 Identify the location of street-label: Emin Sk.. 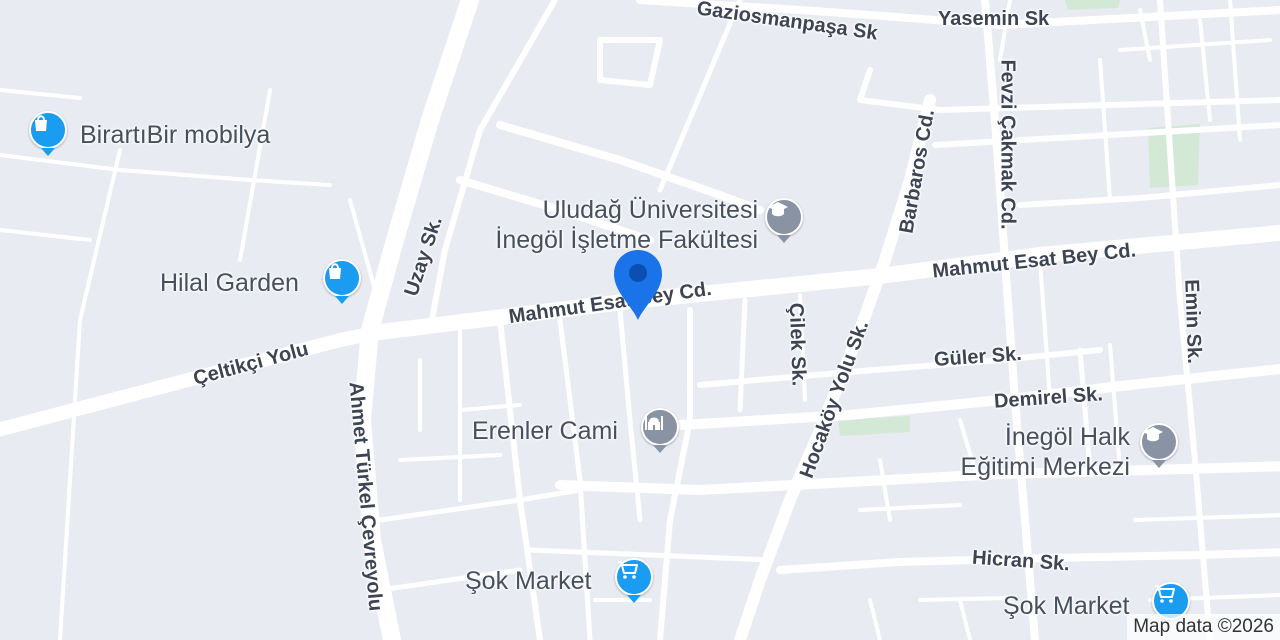
(1193, 321).